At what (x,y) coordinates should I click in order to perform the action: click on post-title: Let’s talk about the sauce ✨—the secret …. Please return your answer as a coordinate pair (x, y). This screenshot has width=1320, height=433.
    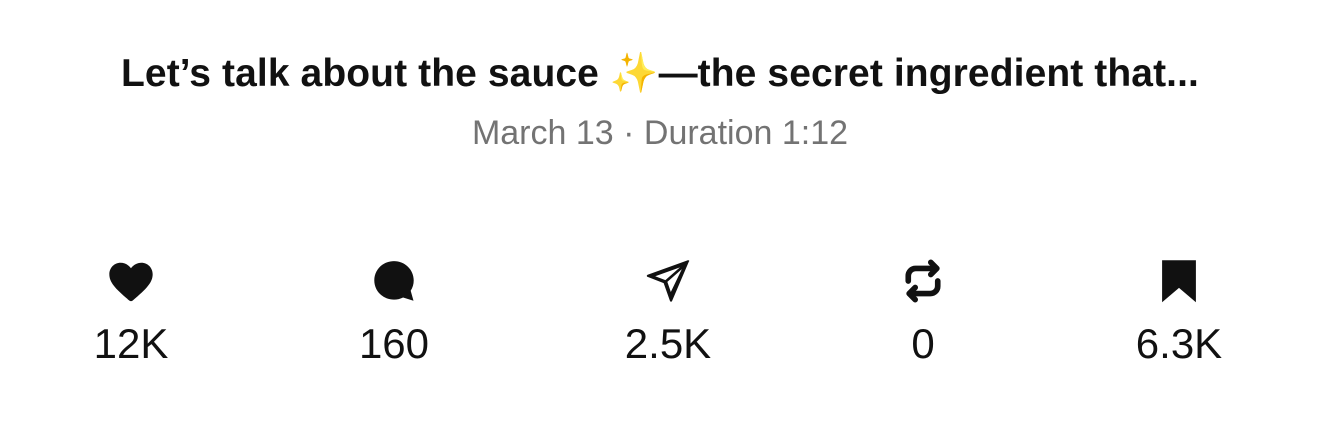
    Looking at the image, I should click on (660, 73).